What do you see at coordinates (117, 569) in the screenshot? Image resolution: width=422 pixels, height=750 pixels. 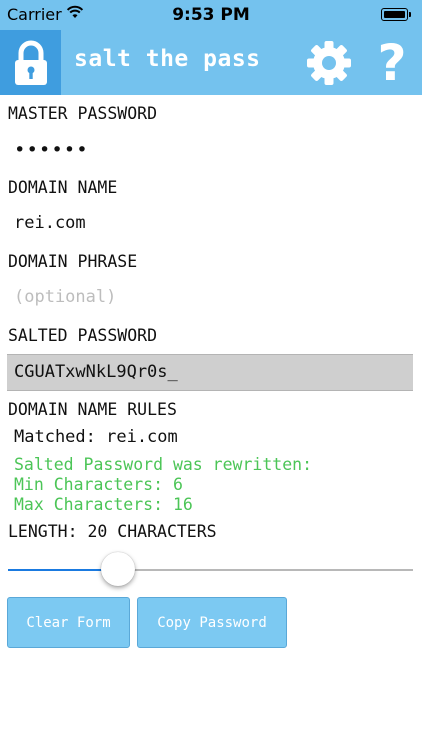 I see `slider-thumb` at bounding box center [117, 569].